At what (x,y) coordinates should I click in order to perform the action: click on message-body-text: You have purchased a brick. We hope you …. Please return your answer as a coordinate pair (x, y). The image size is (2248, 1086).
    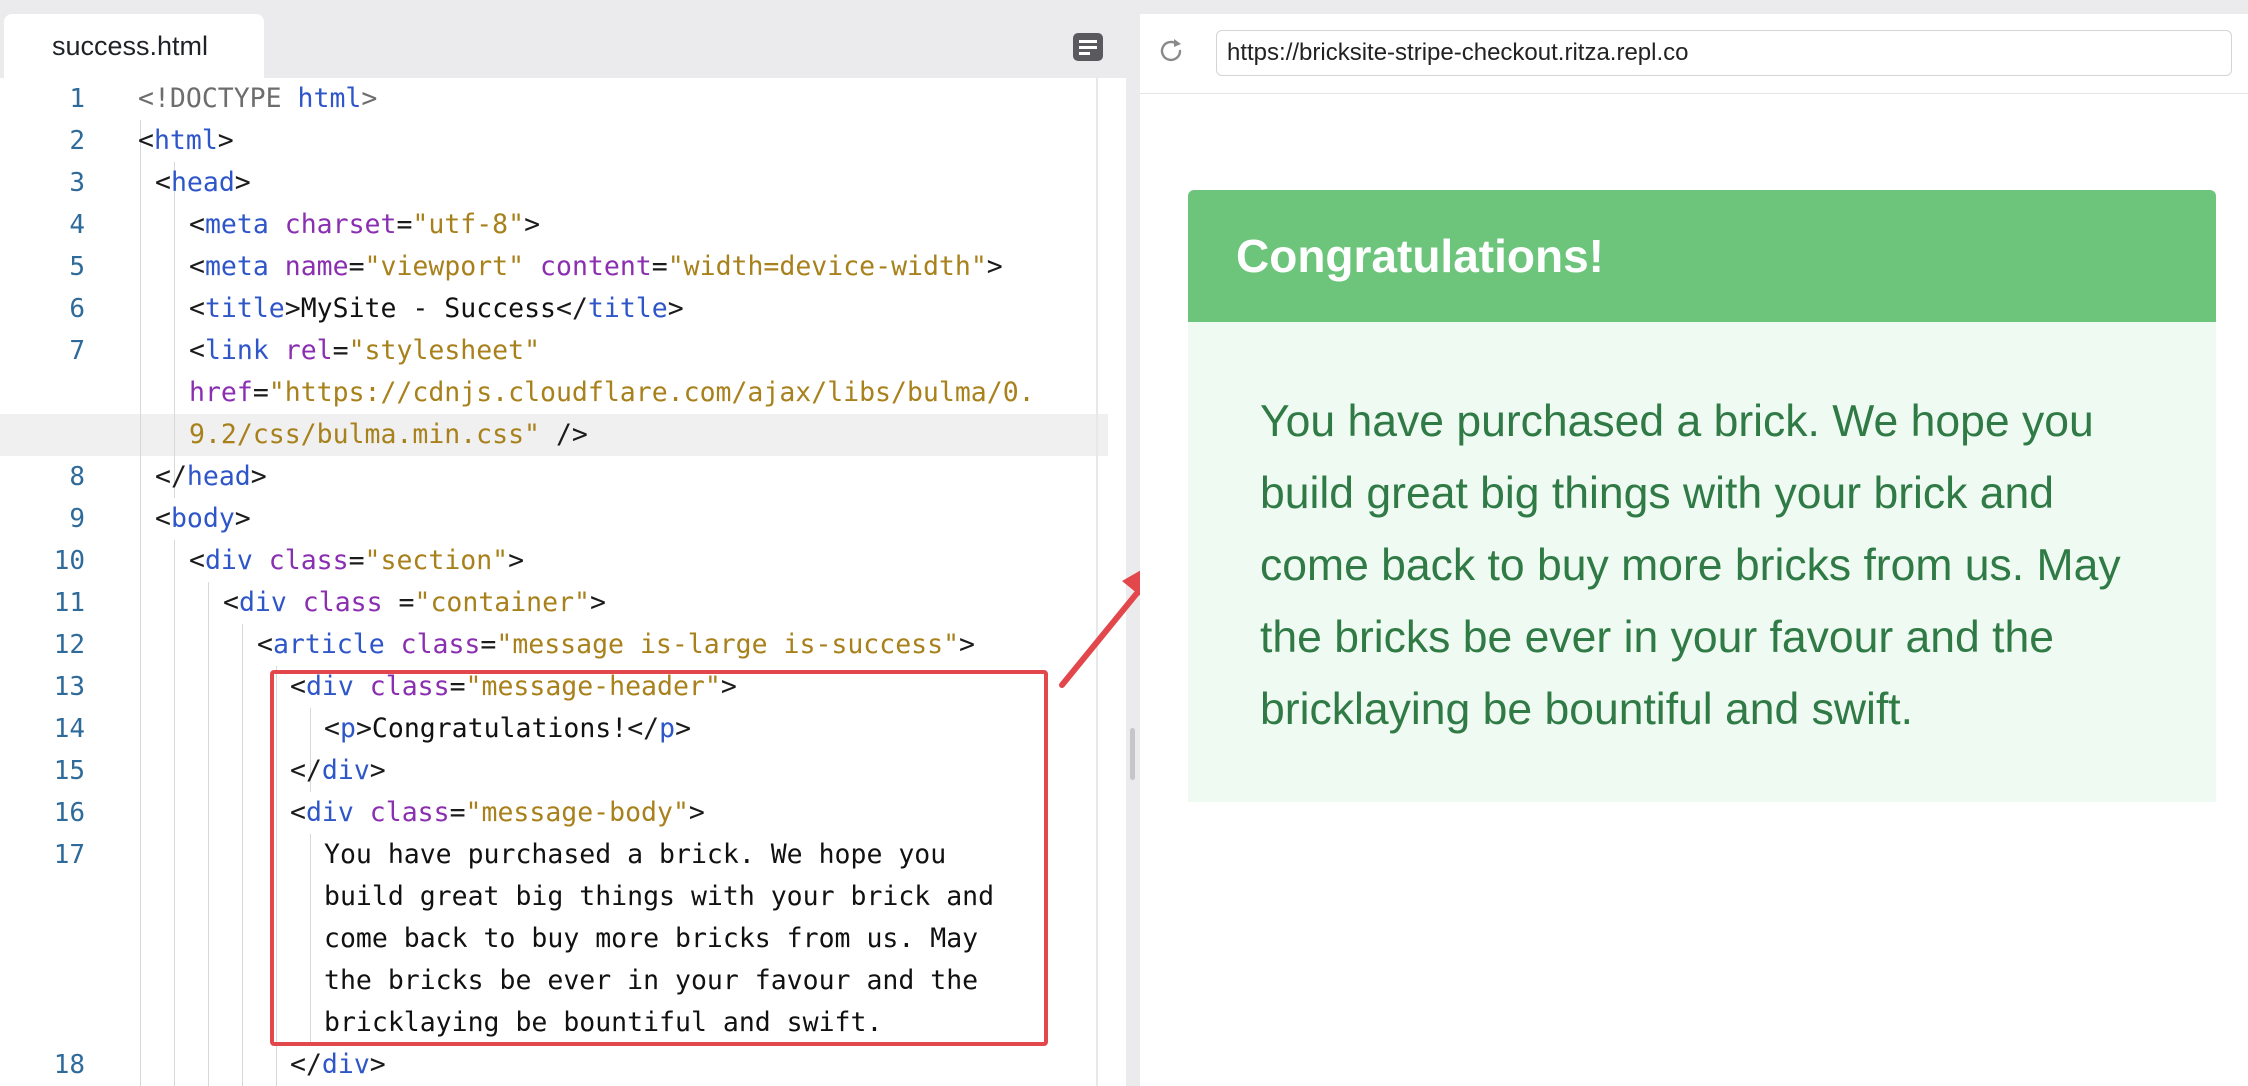
    Looking at the image, I should click on (1690, 565).